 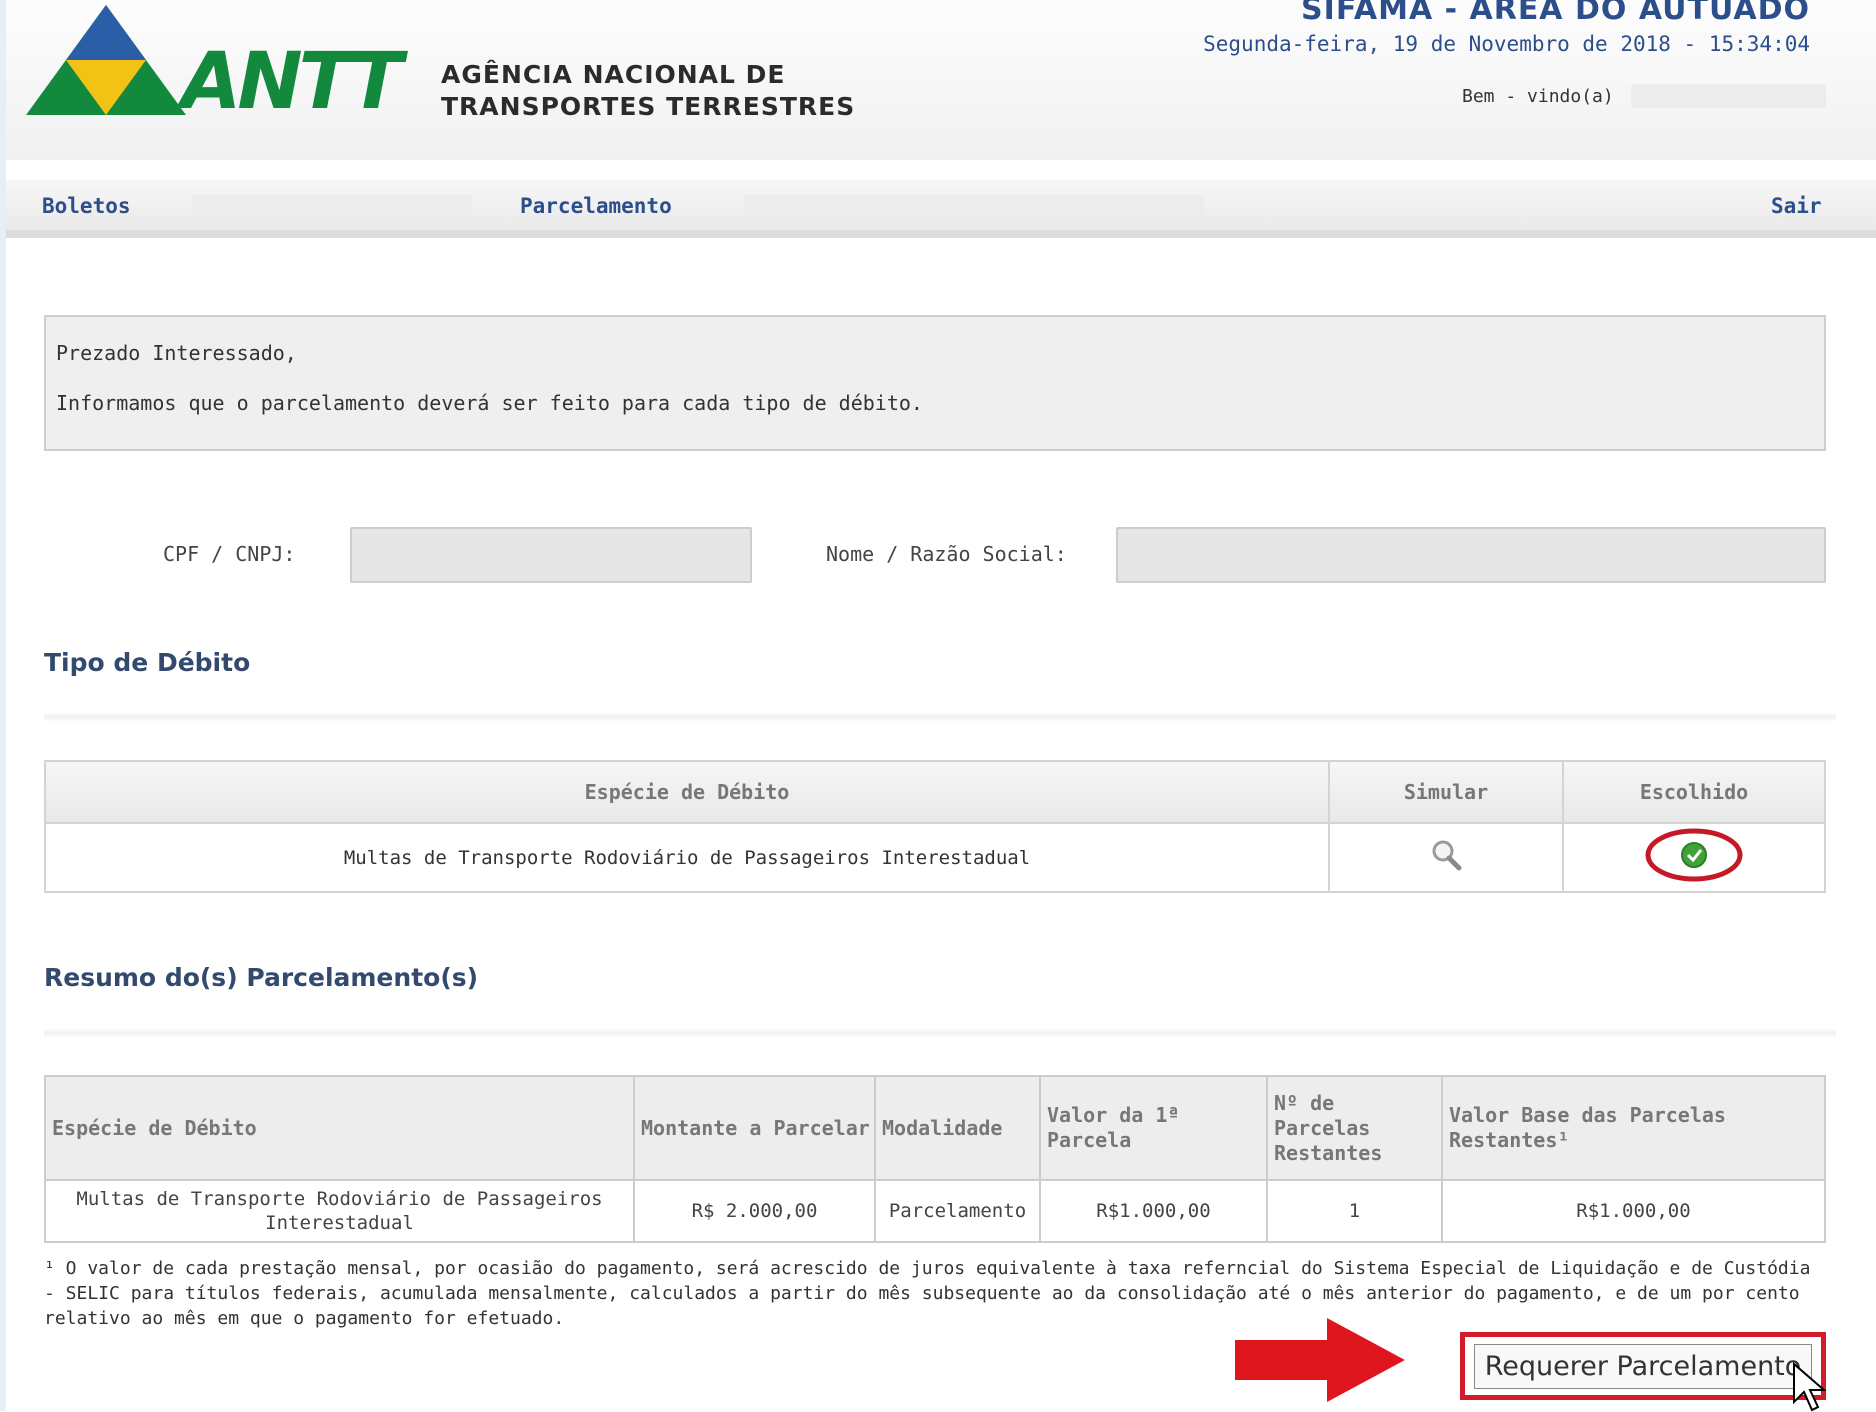 What do you see at coordinates (648, 106) in the screenshot?
I see `agency-name-line2: TRANSPORTES TERRESTRES` at bounding box center [648, 106].